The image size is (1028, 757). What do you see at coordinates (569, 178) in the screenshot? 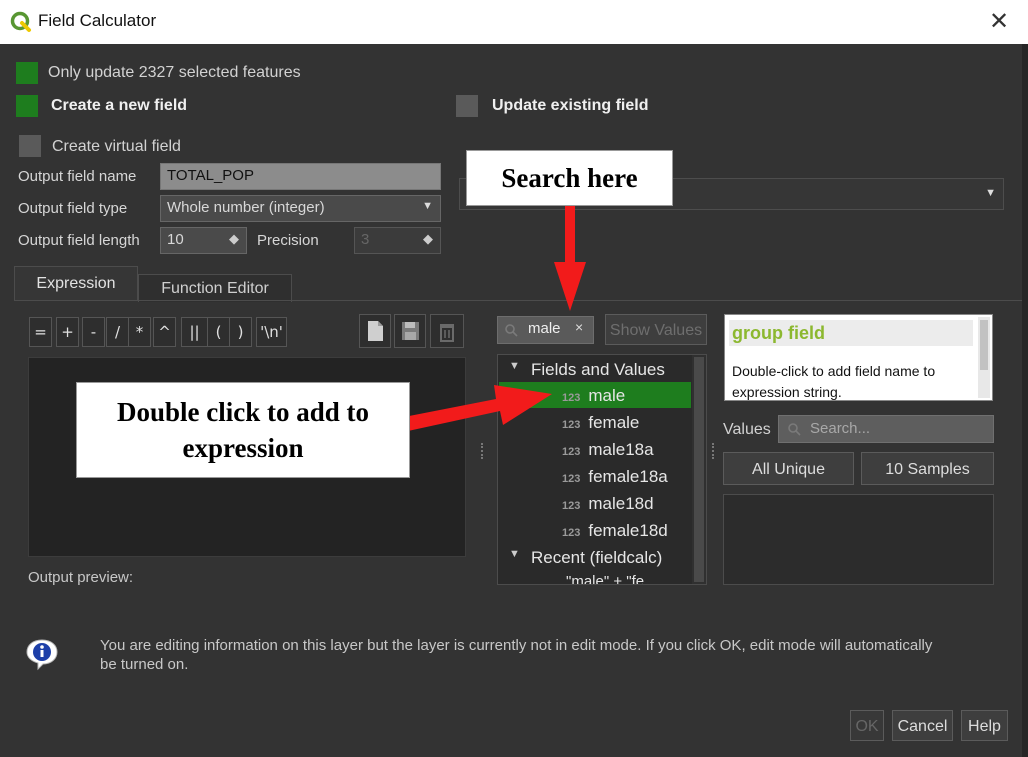
I see `search-here-callout: Search here` at bounding box center [569, 178].